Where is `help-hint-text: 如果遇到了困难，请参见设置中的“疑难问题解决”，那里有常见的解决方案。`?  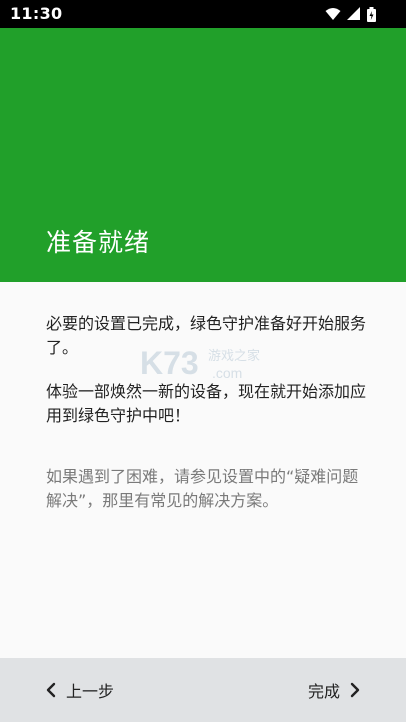
help-hint-text: 如果遇到了困难，请参见设置中的“疑难问题解决”，那里有常见的解决方案。 is located at coordinates (202, 488).